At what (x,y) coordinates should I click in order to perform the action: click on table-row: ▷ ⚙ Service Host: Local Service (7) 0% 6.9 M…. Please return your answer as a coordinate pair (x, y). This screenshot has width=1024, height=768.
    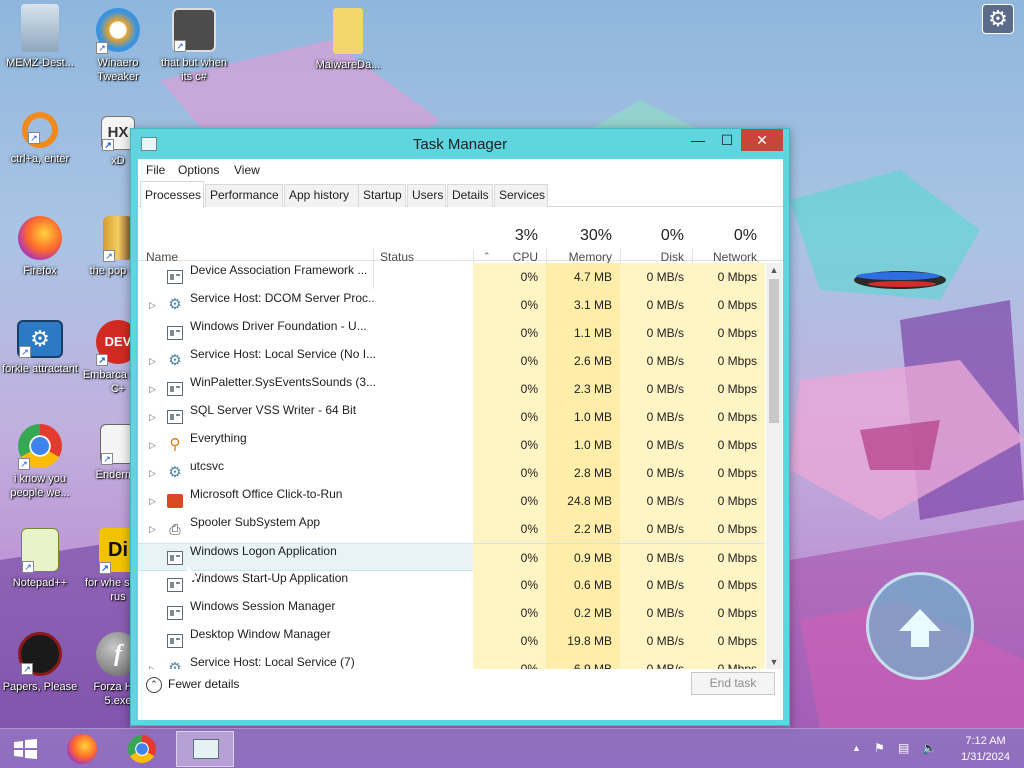
    Looking at the image, I should click on (451, 662).